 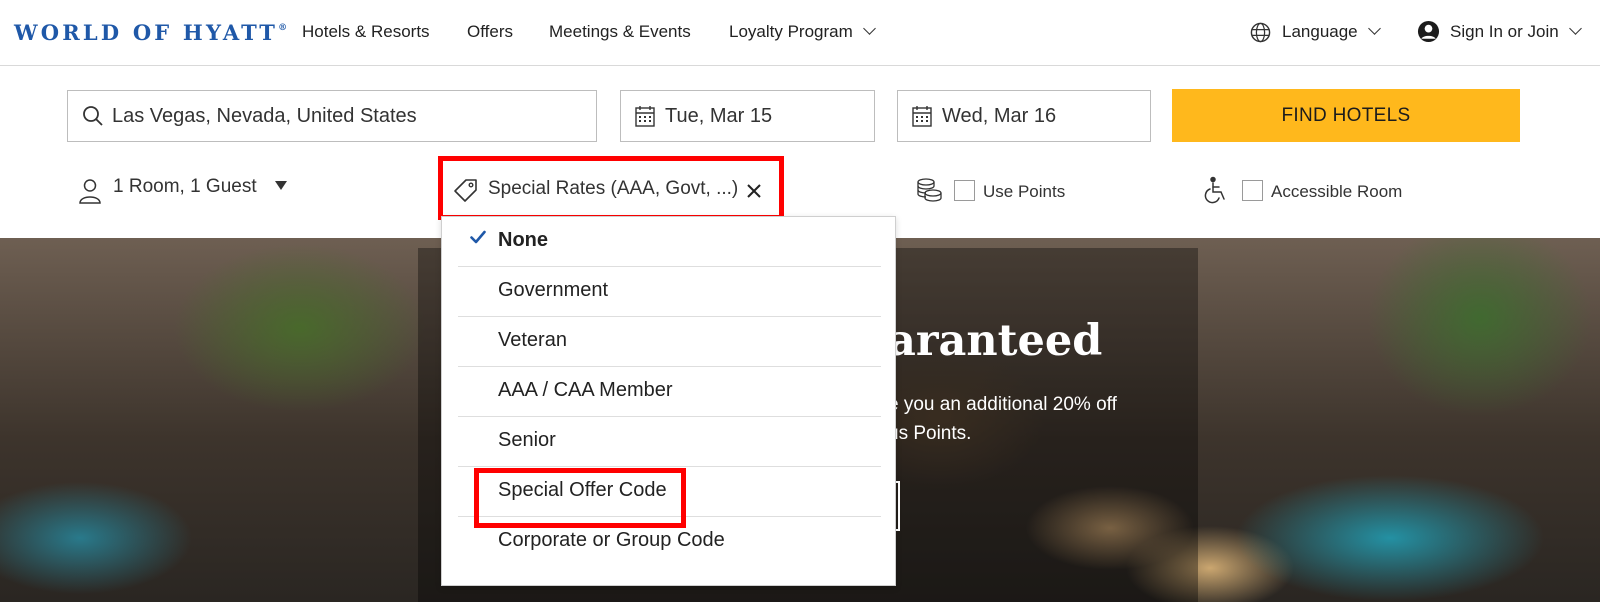 What do you see at coordinates (1346, 115) in the screenshot?
I see `find-hotels-button: FIND HOTELS` at bounding box center [1346, 115].